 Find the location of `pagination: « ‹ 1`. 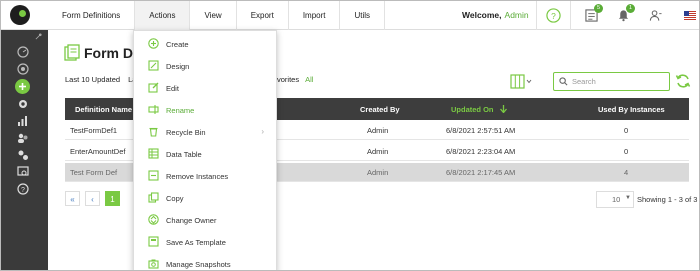

pagination: « ‹ 1 is located at coordinates (92, 198).